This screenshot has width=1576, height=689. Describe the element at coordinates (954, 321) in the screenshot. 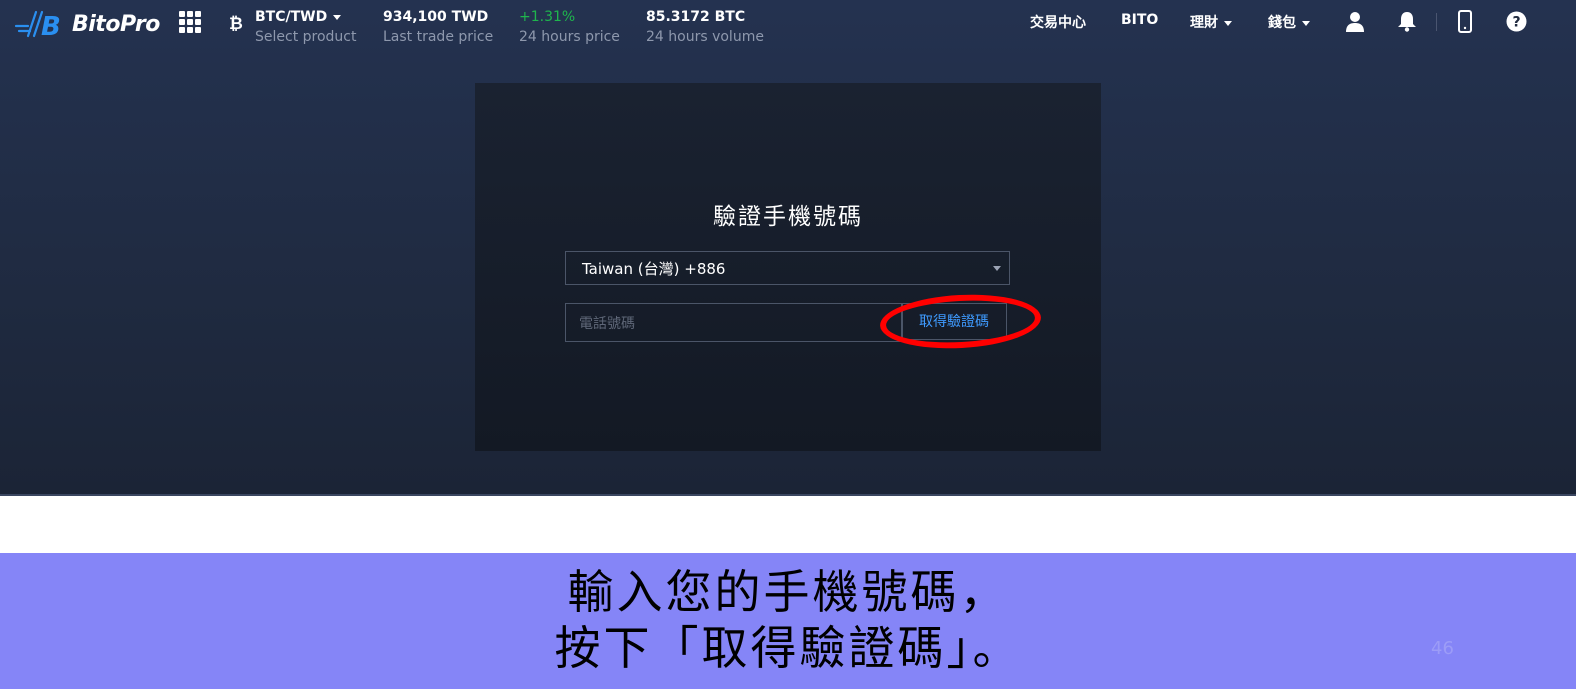

I see `get-verification-code-button: 取得驗證碼` at that location.